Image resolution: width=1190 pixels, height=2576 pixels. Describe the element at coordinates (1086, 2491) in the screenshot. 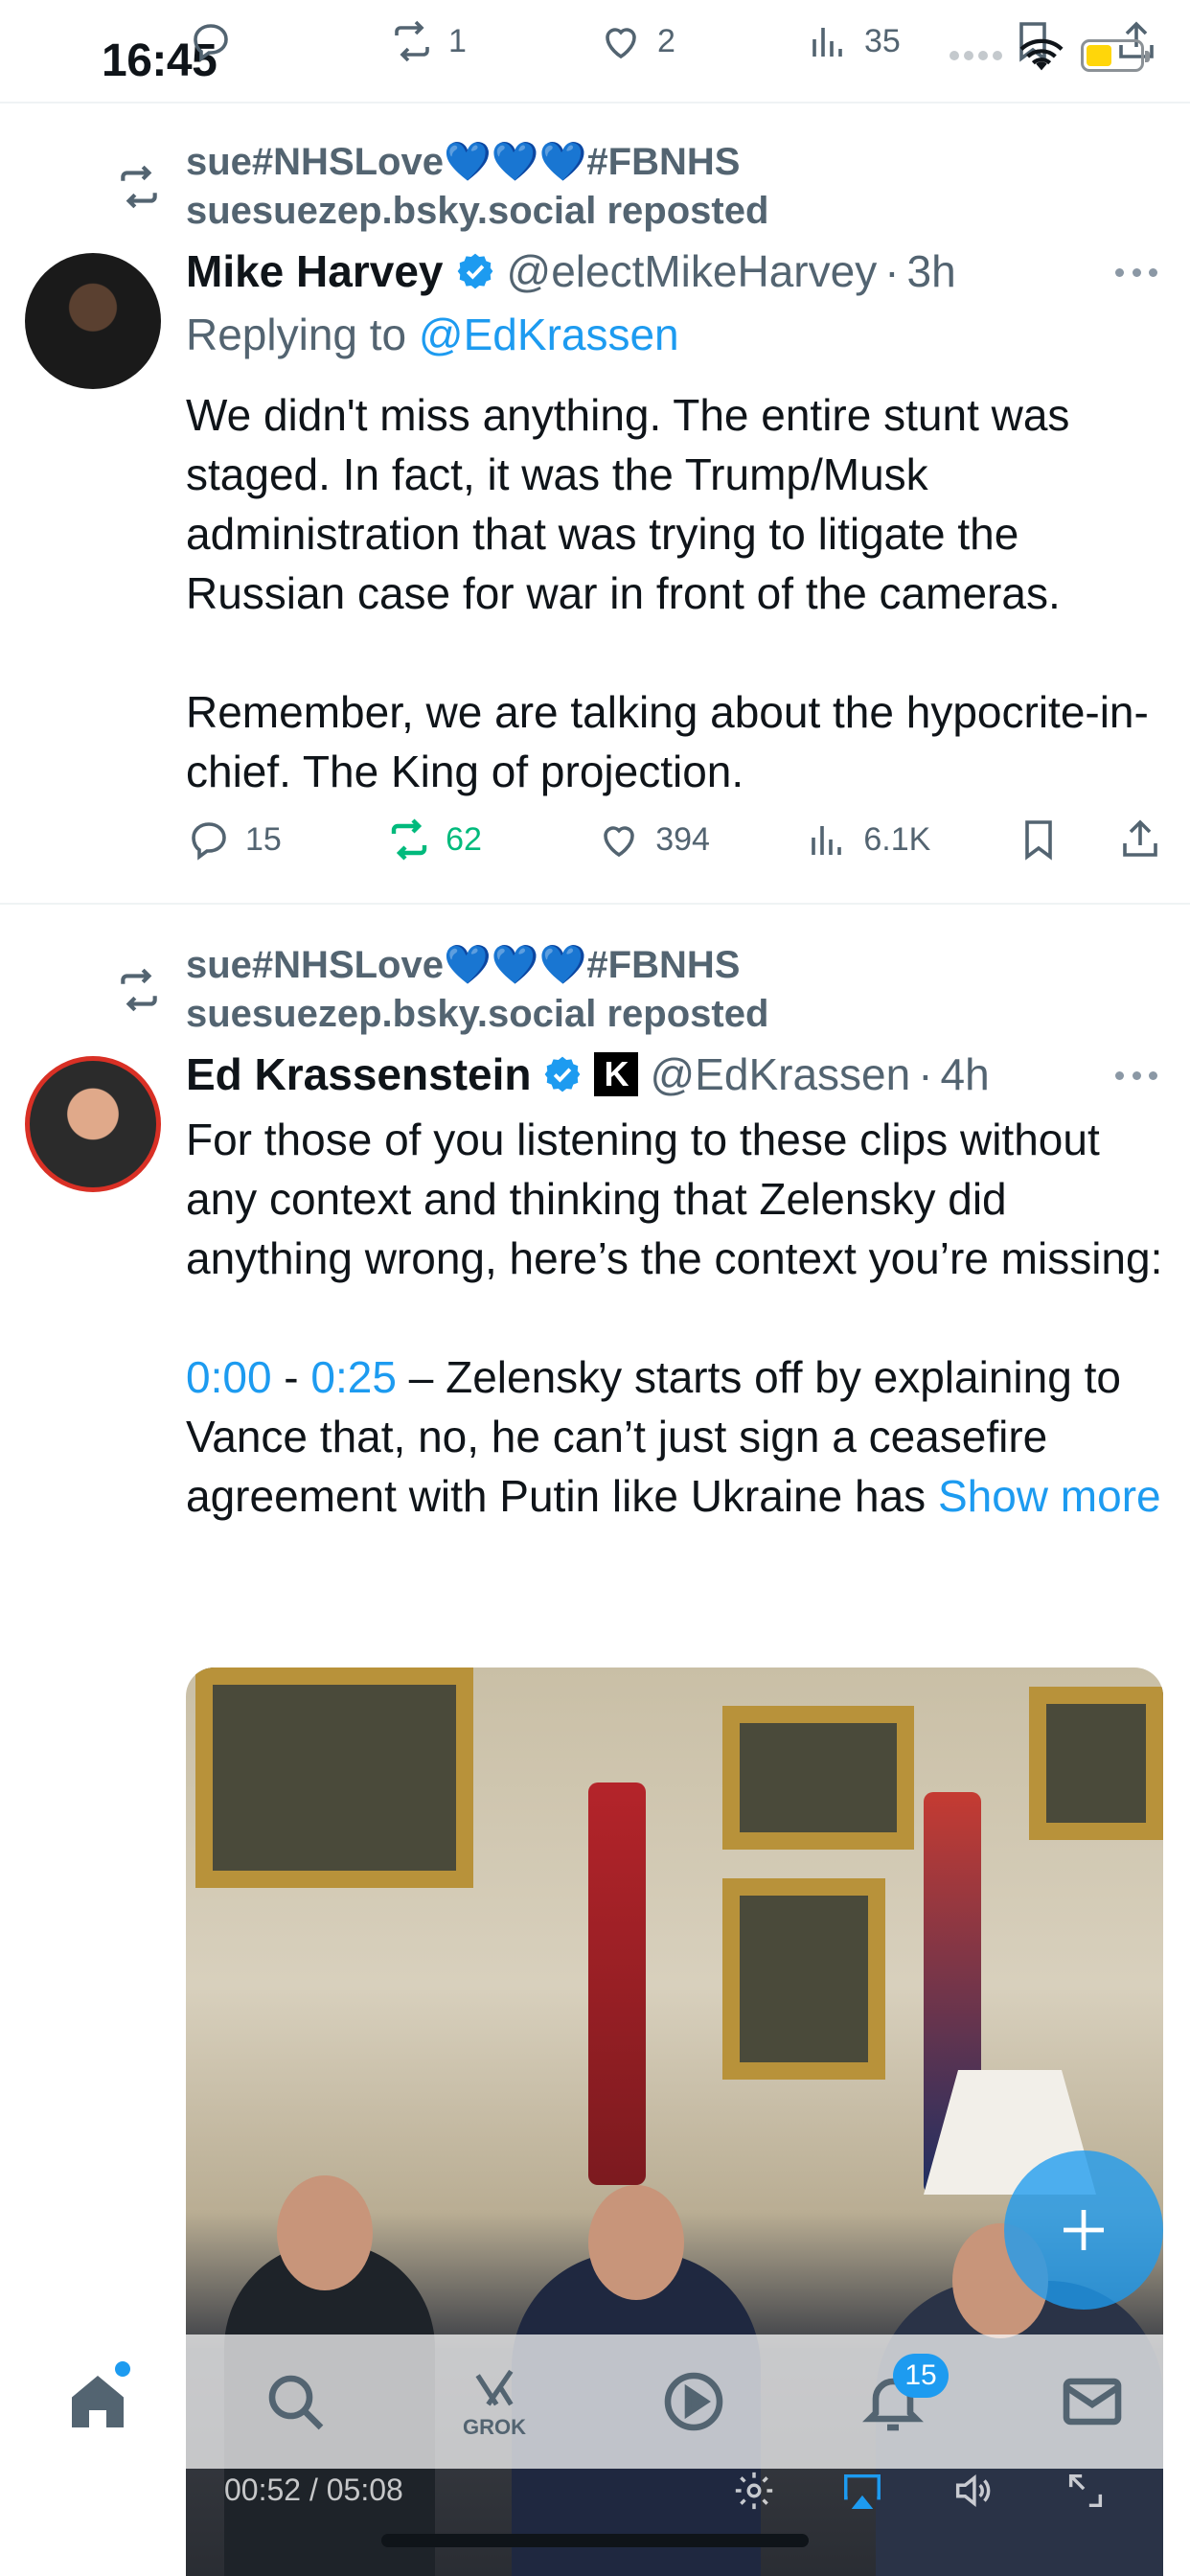

I see `fullscreen-icon` at that location.